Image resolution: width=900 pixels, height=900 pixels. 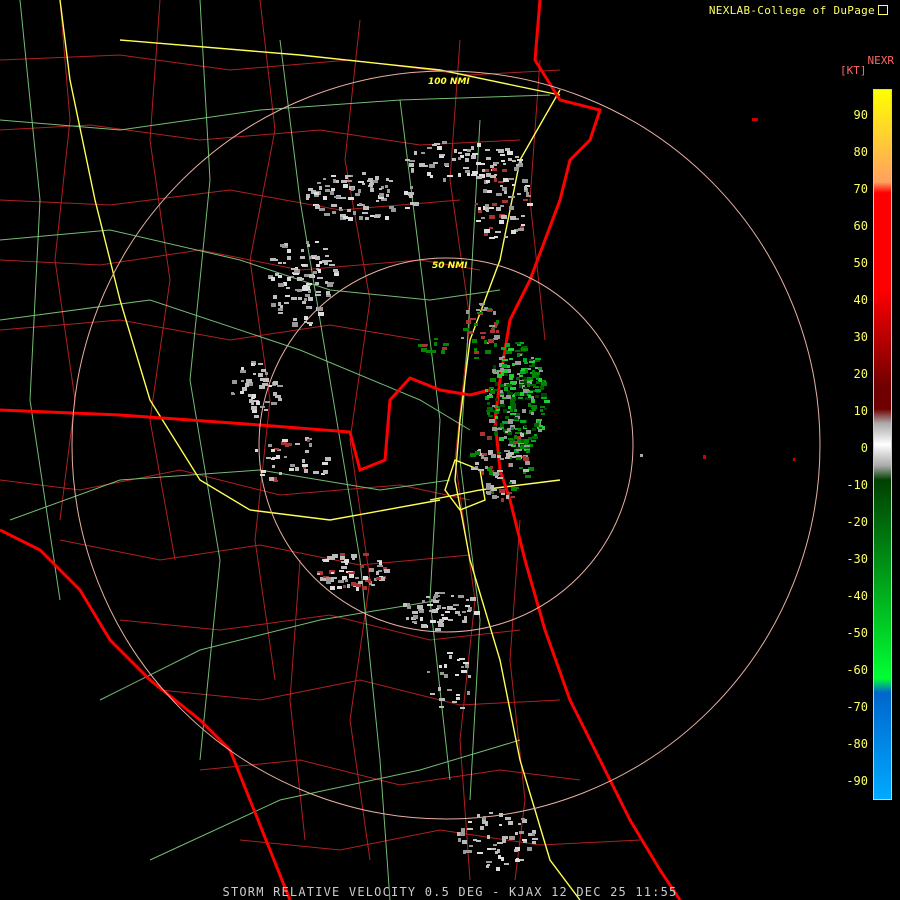 What do you see at coordinates (857, 522) in the screenshot?
I see `colorbar-tick: -20` at bounding box center [857, 522].